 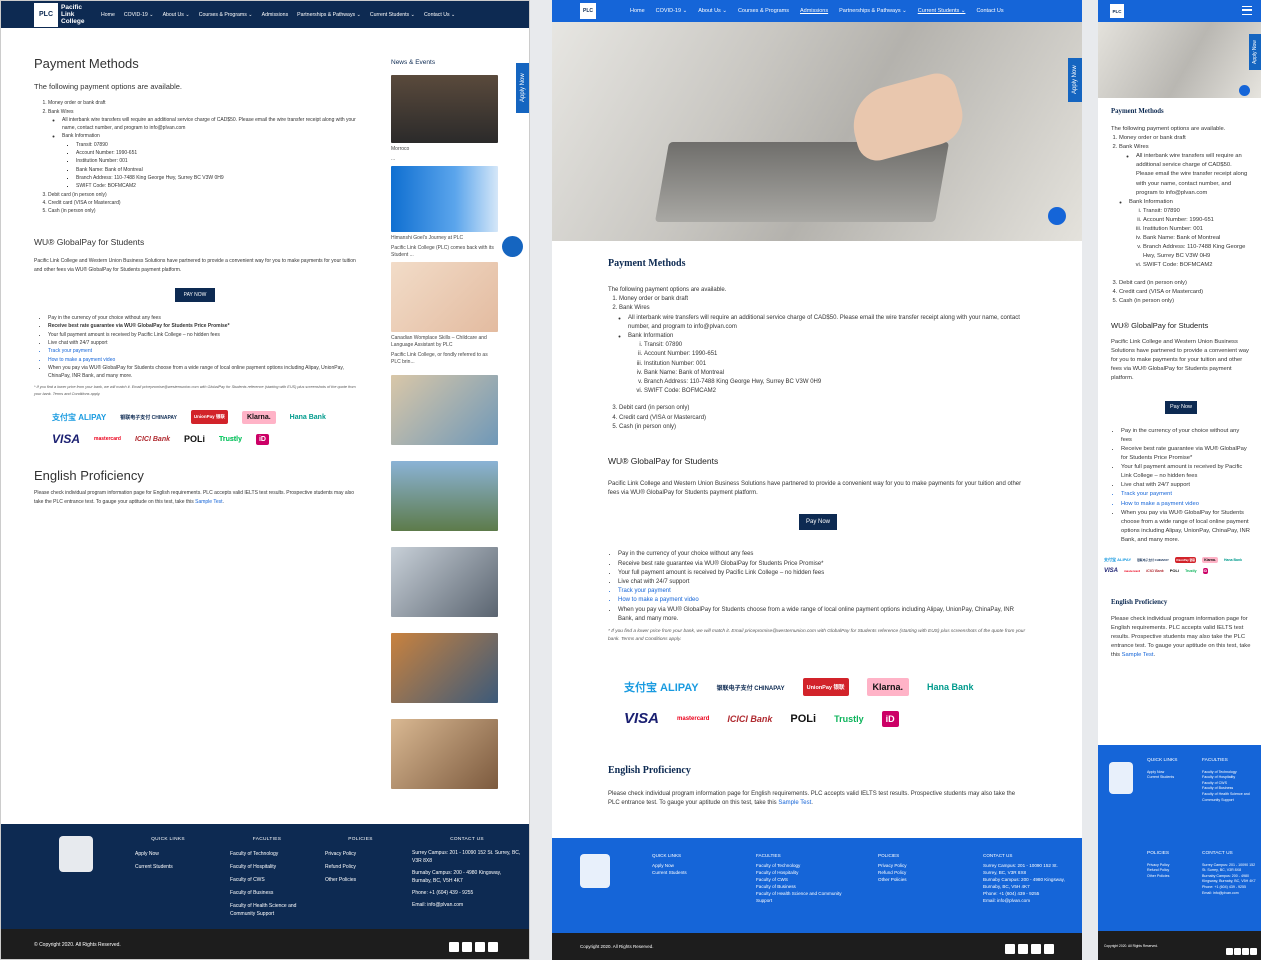 I want to click on ideal-logo: iD, so click(x=262, y=439).